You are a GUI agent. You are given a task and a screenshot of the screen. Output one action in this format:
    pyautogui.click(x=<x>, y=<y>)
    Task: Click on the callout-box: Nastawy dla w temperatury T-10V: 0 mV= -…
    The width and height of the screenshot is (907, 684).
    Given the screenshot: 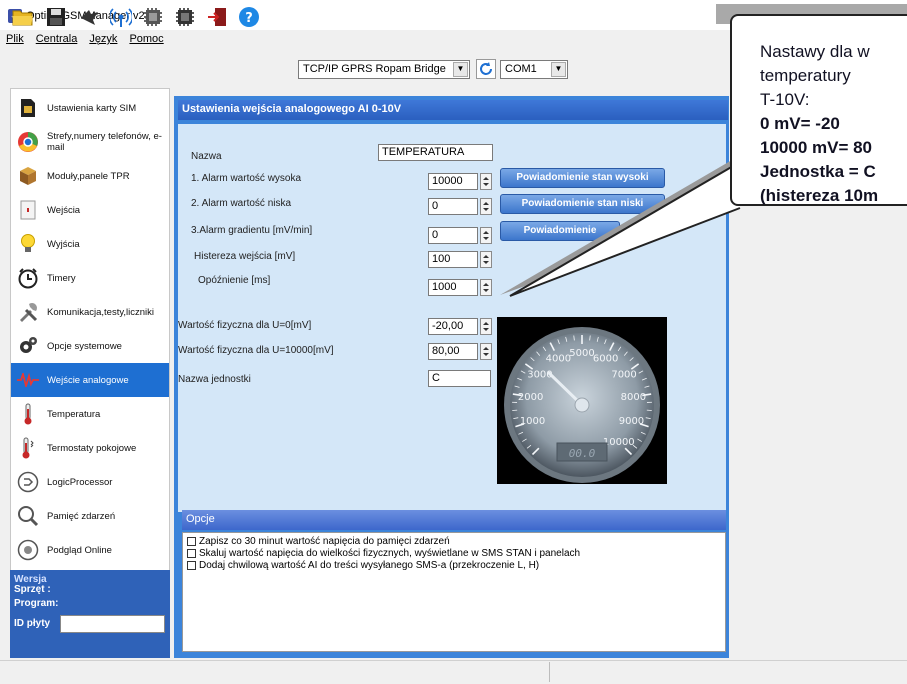 What is the action you would take?
    pyautogui.click(x=818, y=110)
    